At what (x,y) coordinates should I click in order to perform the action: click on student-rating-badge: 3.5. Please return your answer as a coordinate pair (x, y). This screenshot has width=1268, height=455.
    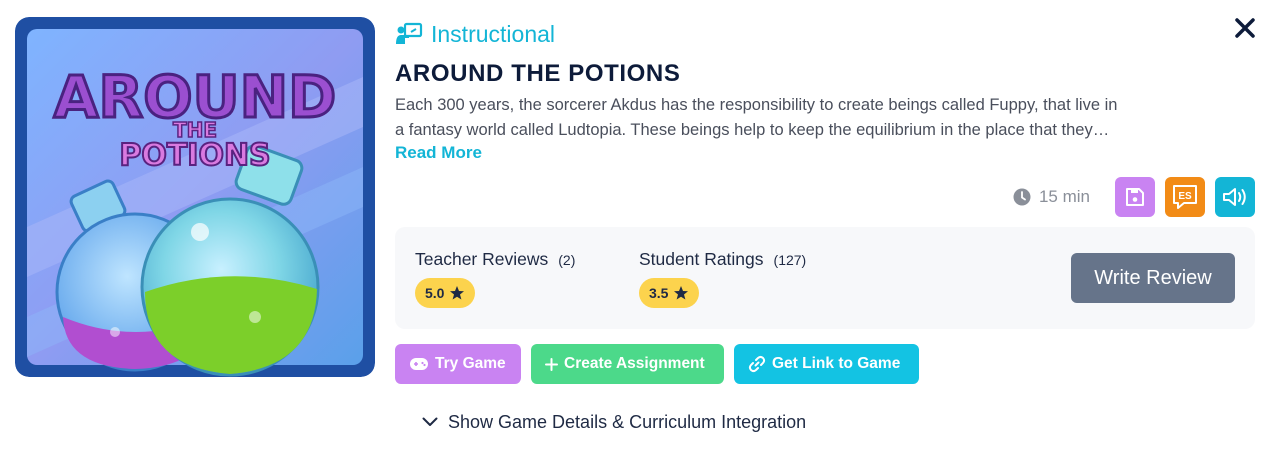
    Looking at the image, I should click on (669, 293).